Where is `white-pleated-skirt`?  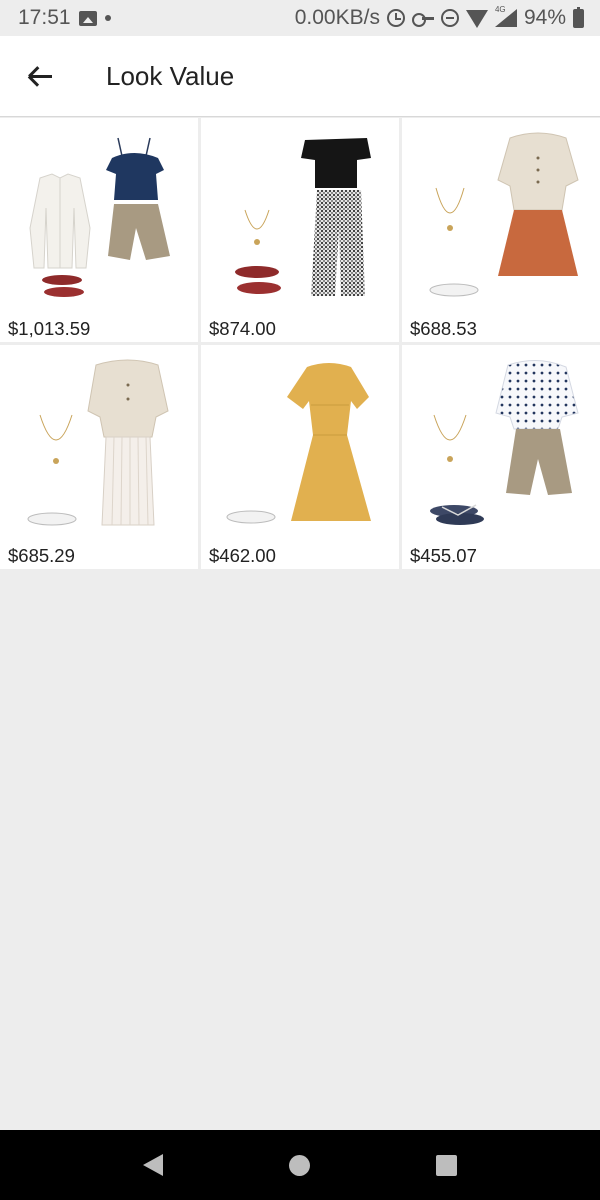
white-pleated-skirt is located at coordinates (128, 481).